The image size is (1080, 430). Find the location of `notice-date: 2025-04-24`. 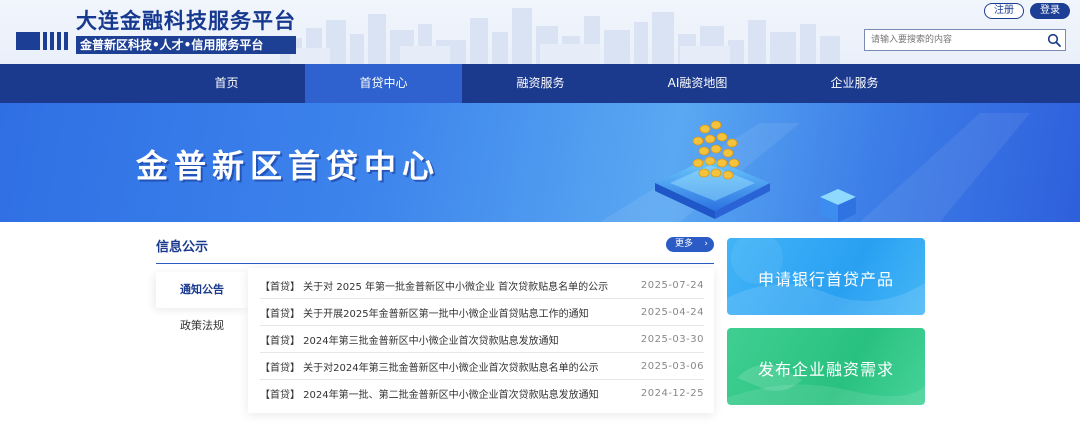

notice-date: 2025-04-24 is located at coordinates (672, 312).